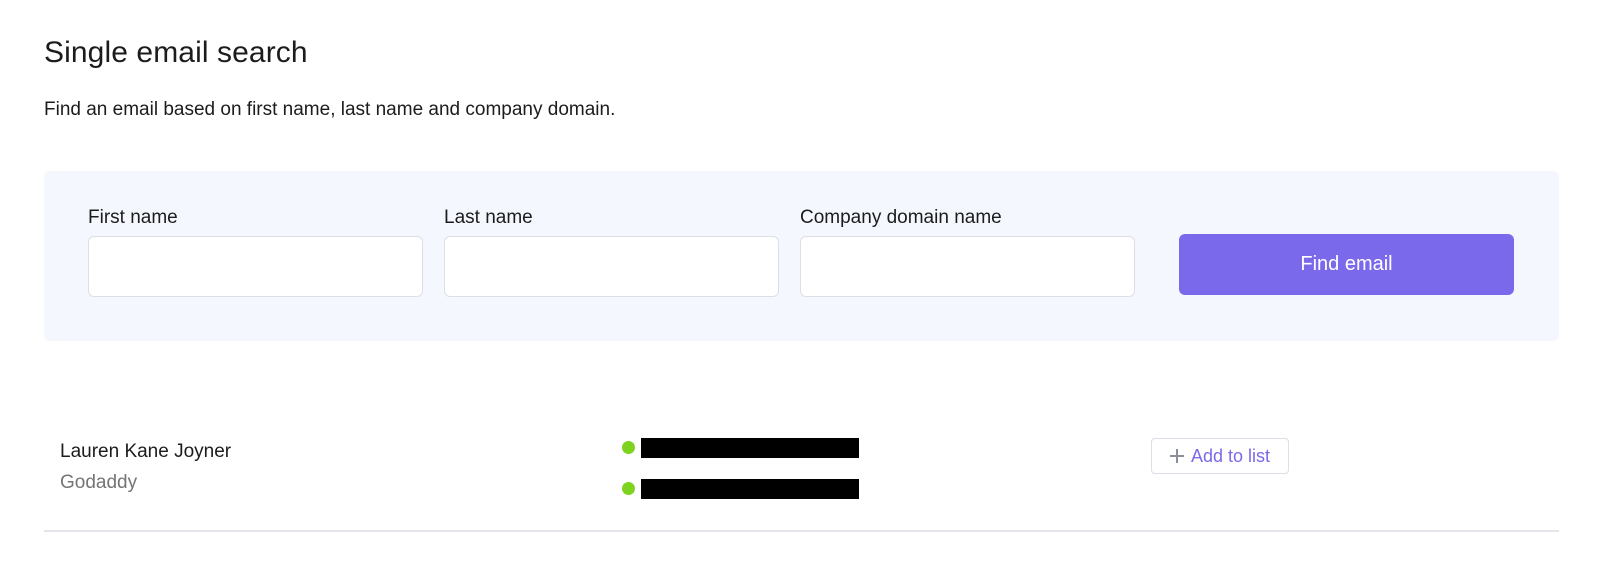 This screenshot has height=563, width=1600. What do you see at coordinates (1346, 264) in the screenshot?
I see `find-email-button: Find email` at bounding box center [1346, 264].